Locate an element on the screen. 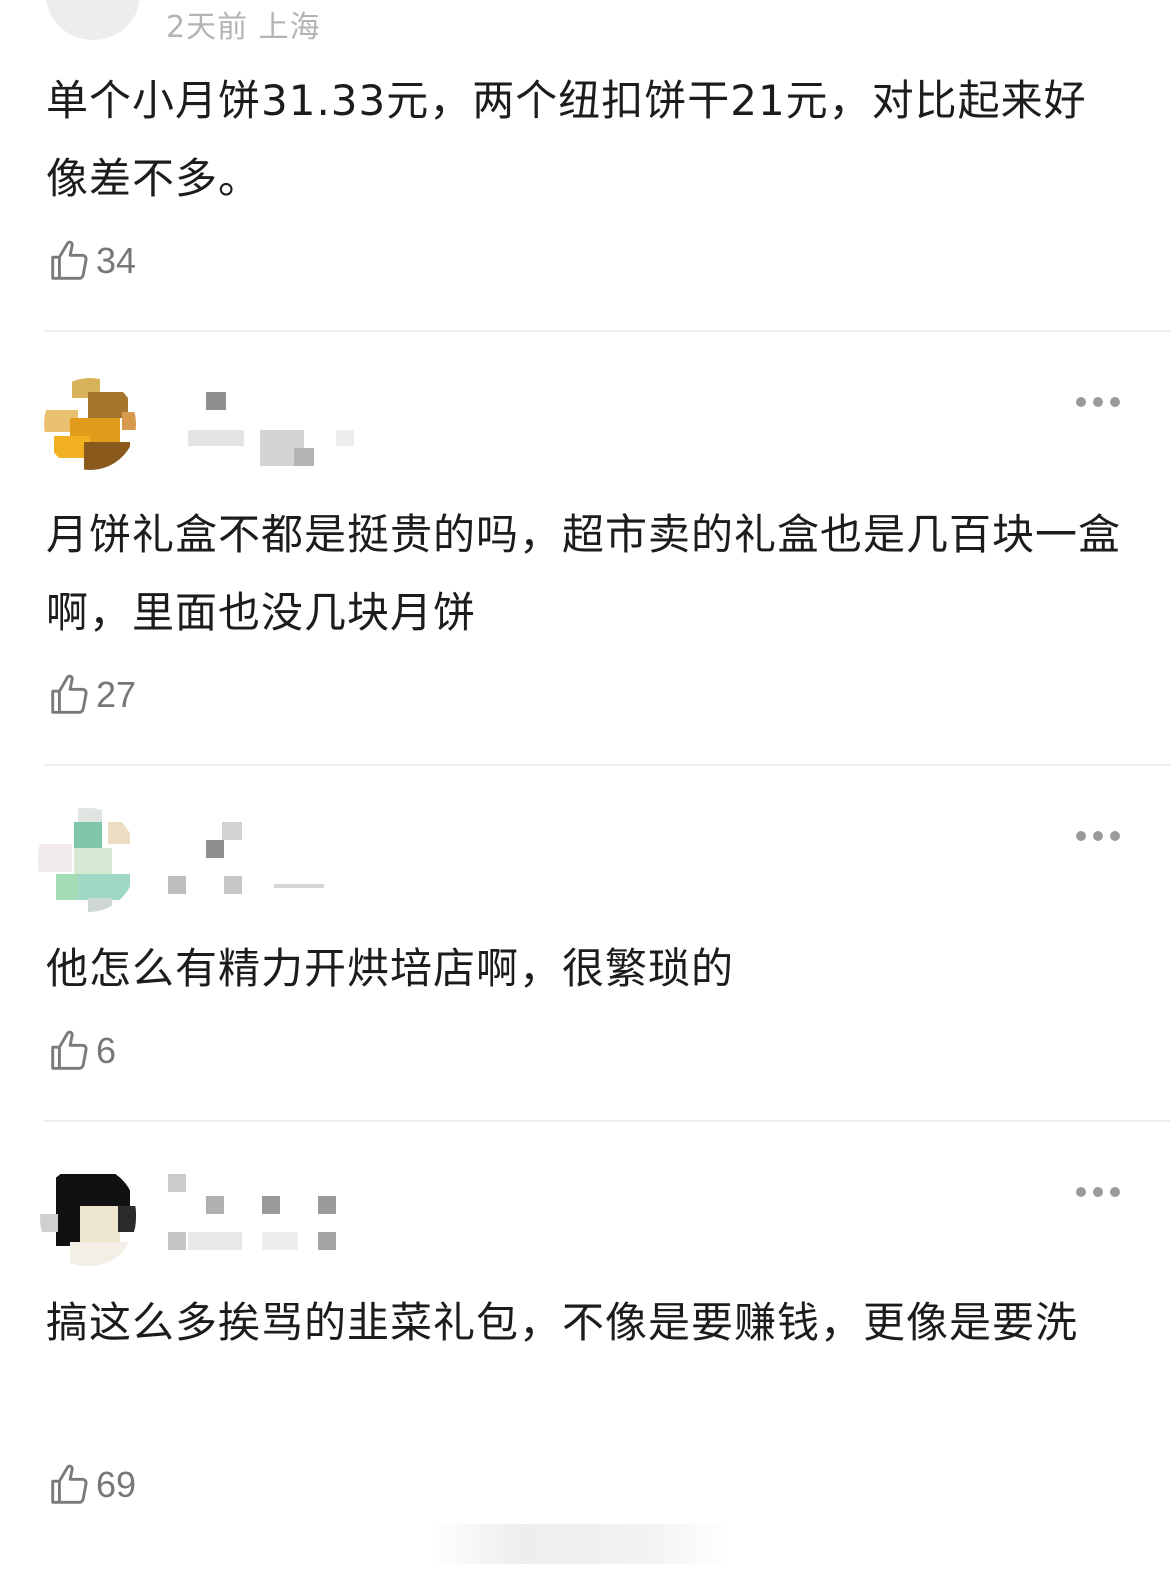 This screenshot has width=1170, height=1572. comment-text: 他怎么有精力开烘培店啊，很繁琐的 is located at coordinates (390, 968).